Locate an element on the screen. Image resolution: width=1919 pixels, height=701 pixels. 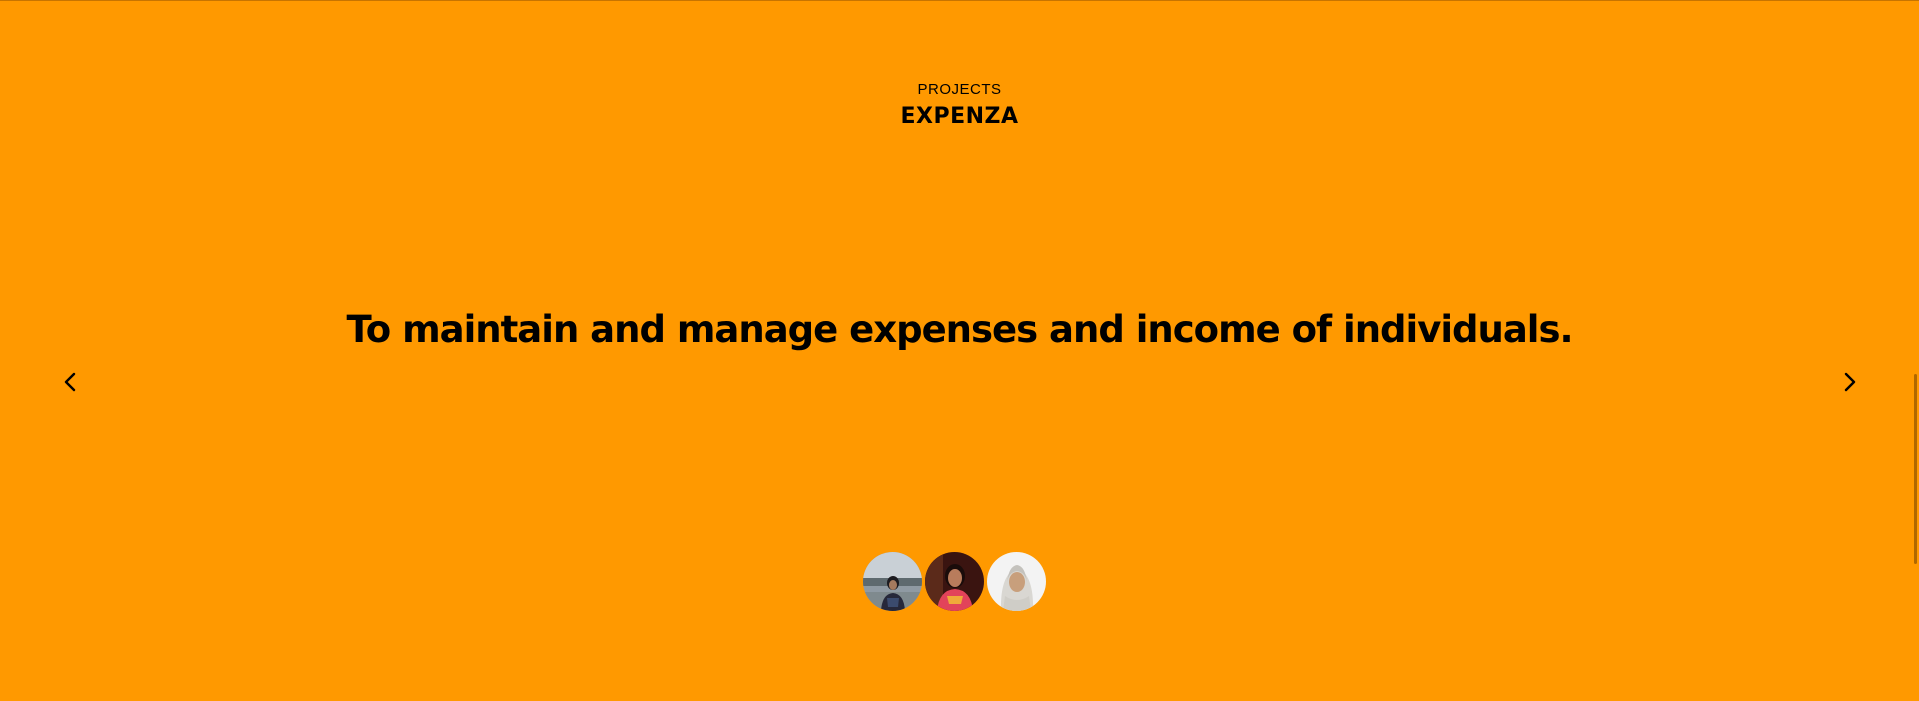
section-eyebrow: PROJECTS is located at coordinates (959, 89).